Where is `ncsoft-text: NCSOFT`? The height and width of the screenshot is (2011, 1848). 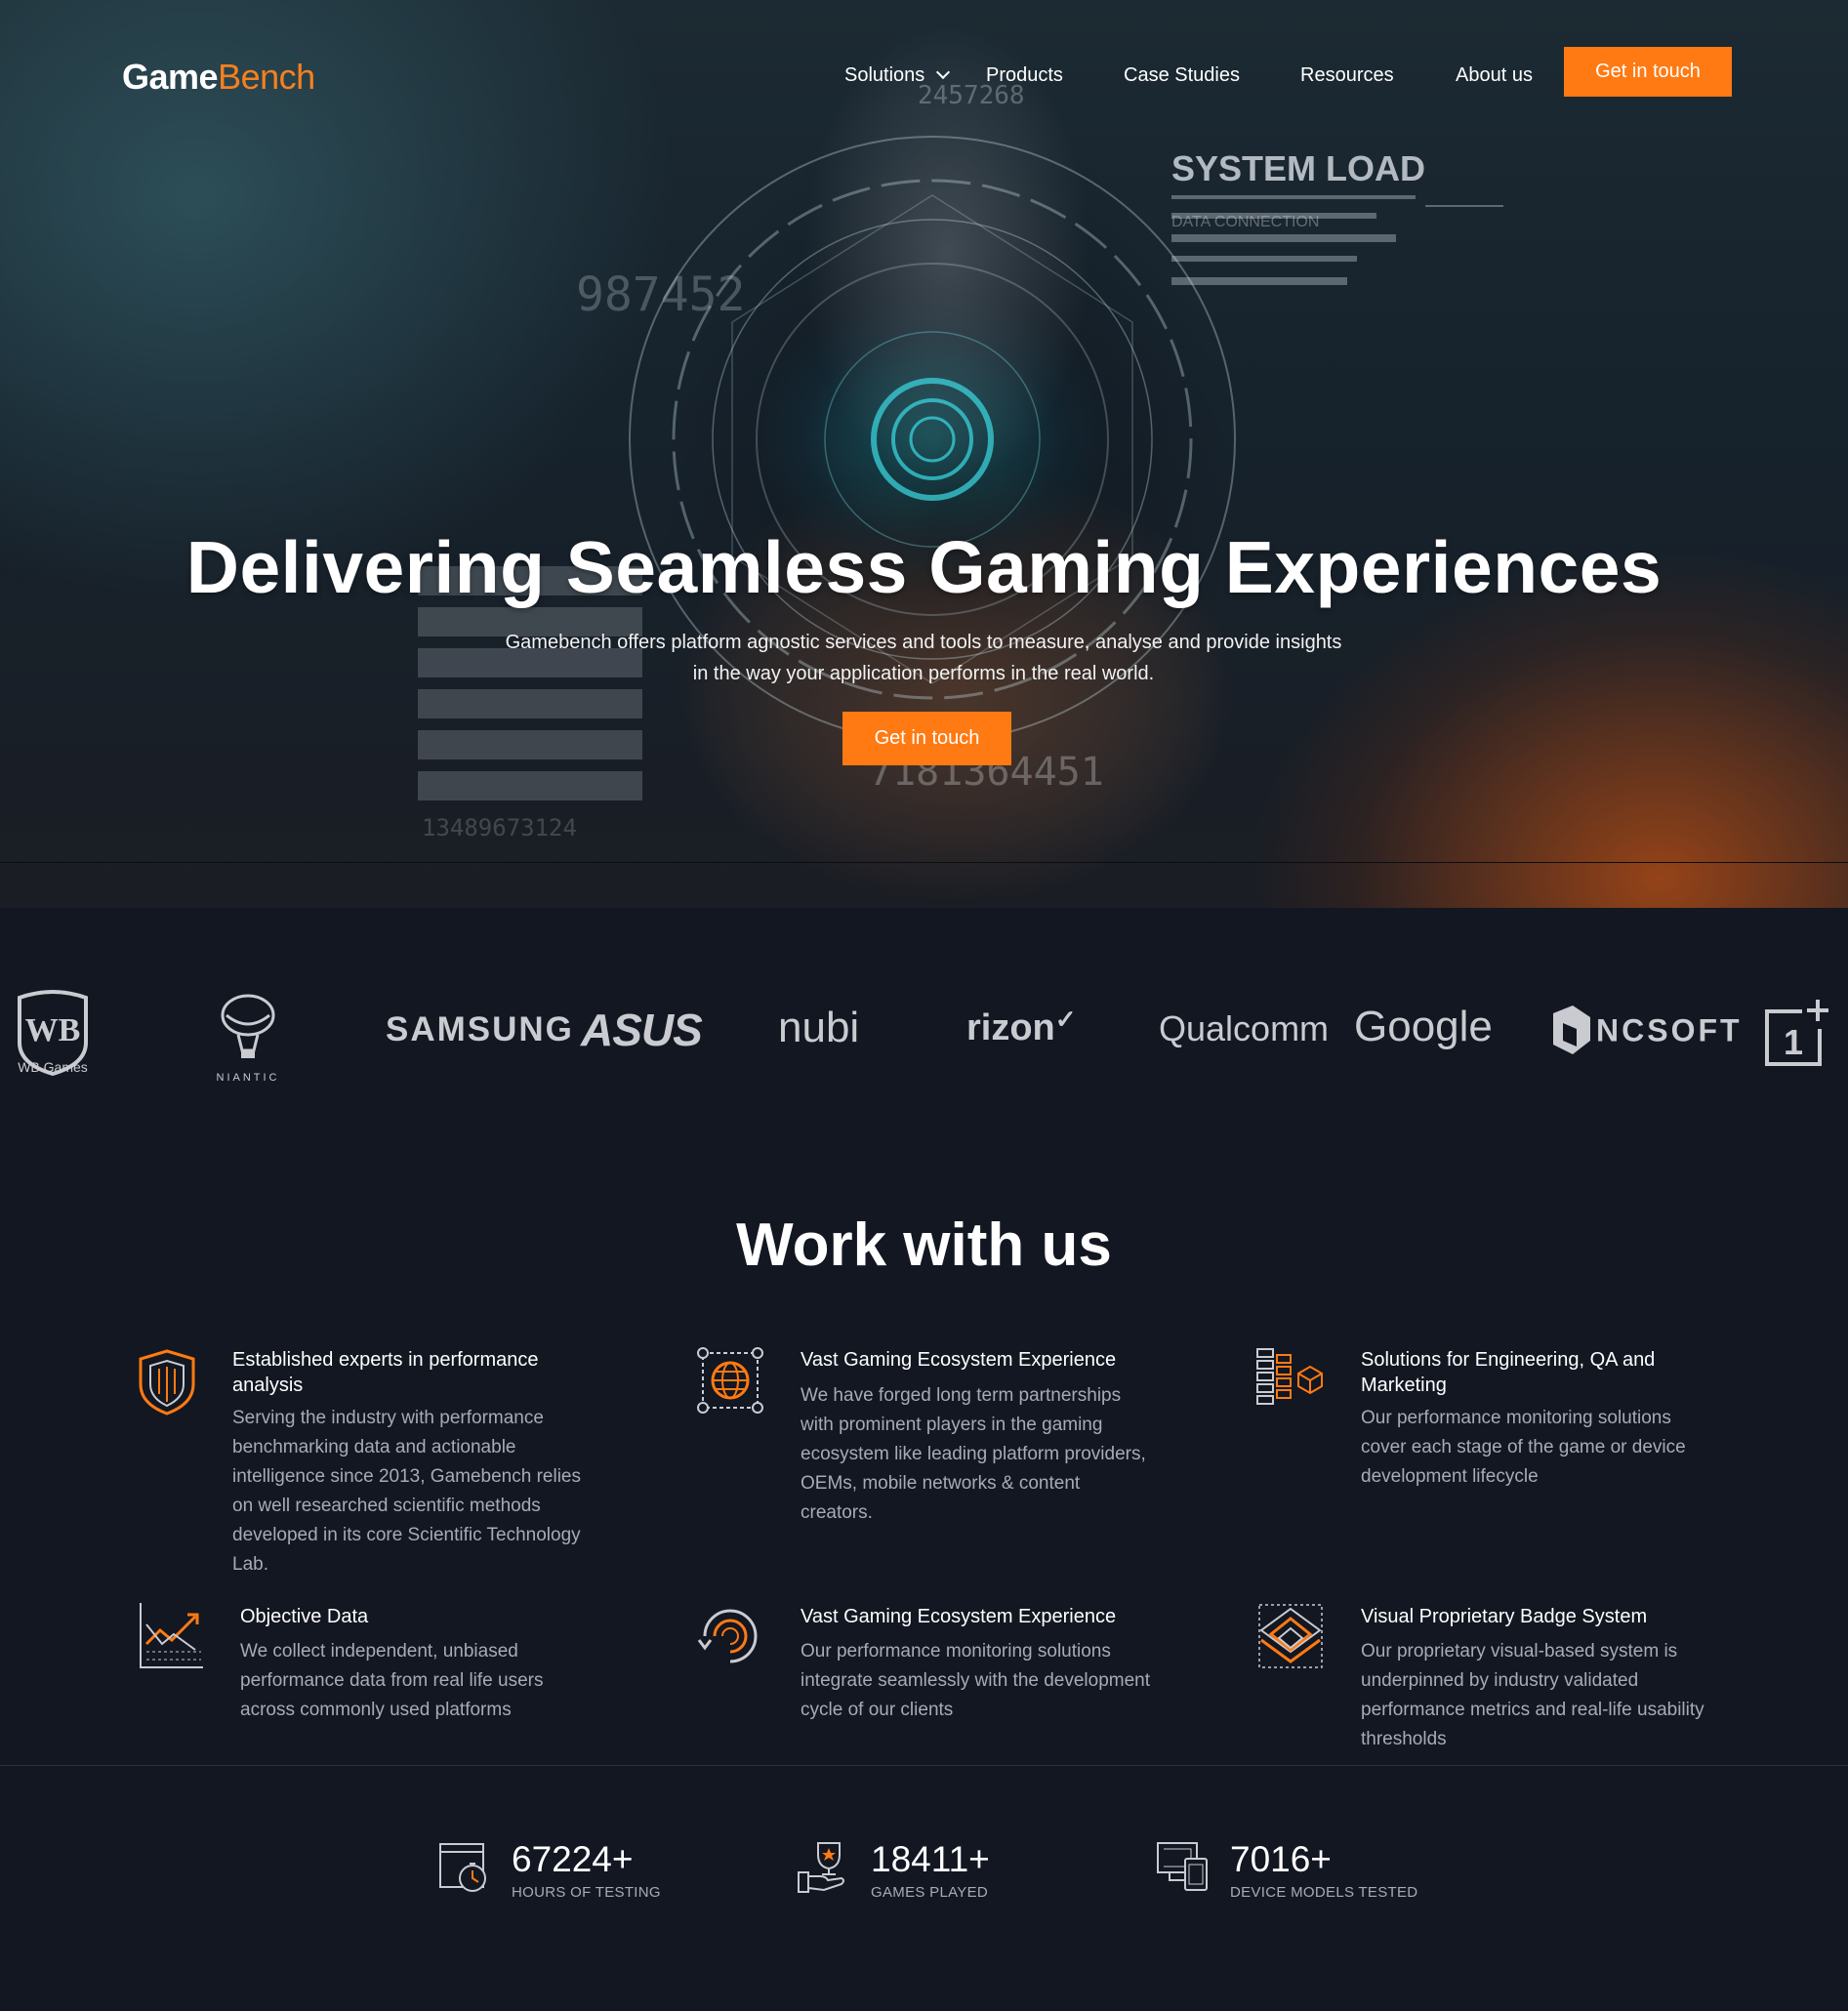 ncsoft-text: NCSOFT is located at coordinates (1669, 1030).